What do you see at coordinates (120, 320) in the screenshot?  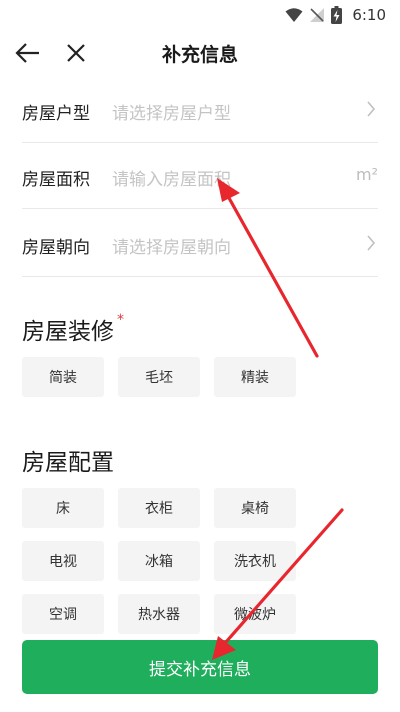 I see `required-mark: *` at bounding box center [120, 320].